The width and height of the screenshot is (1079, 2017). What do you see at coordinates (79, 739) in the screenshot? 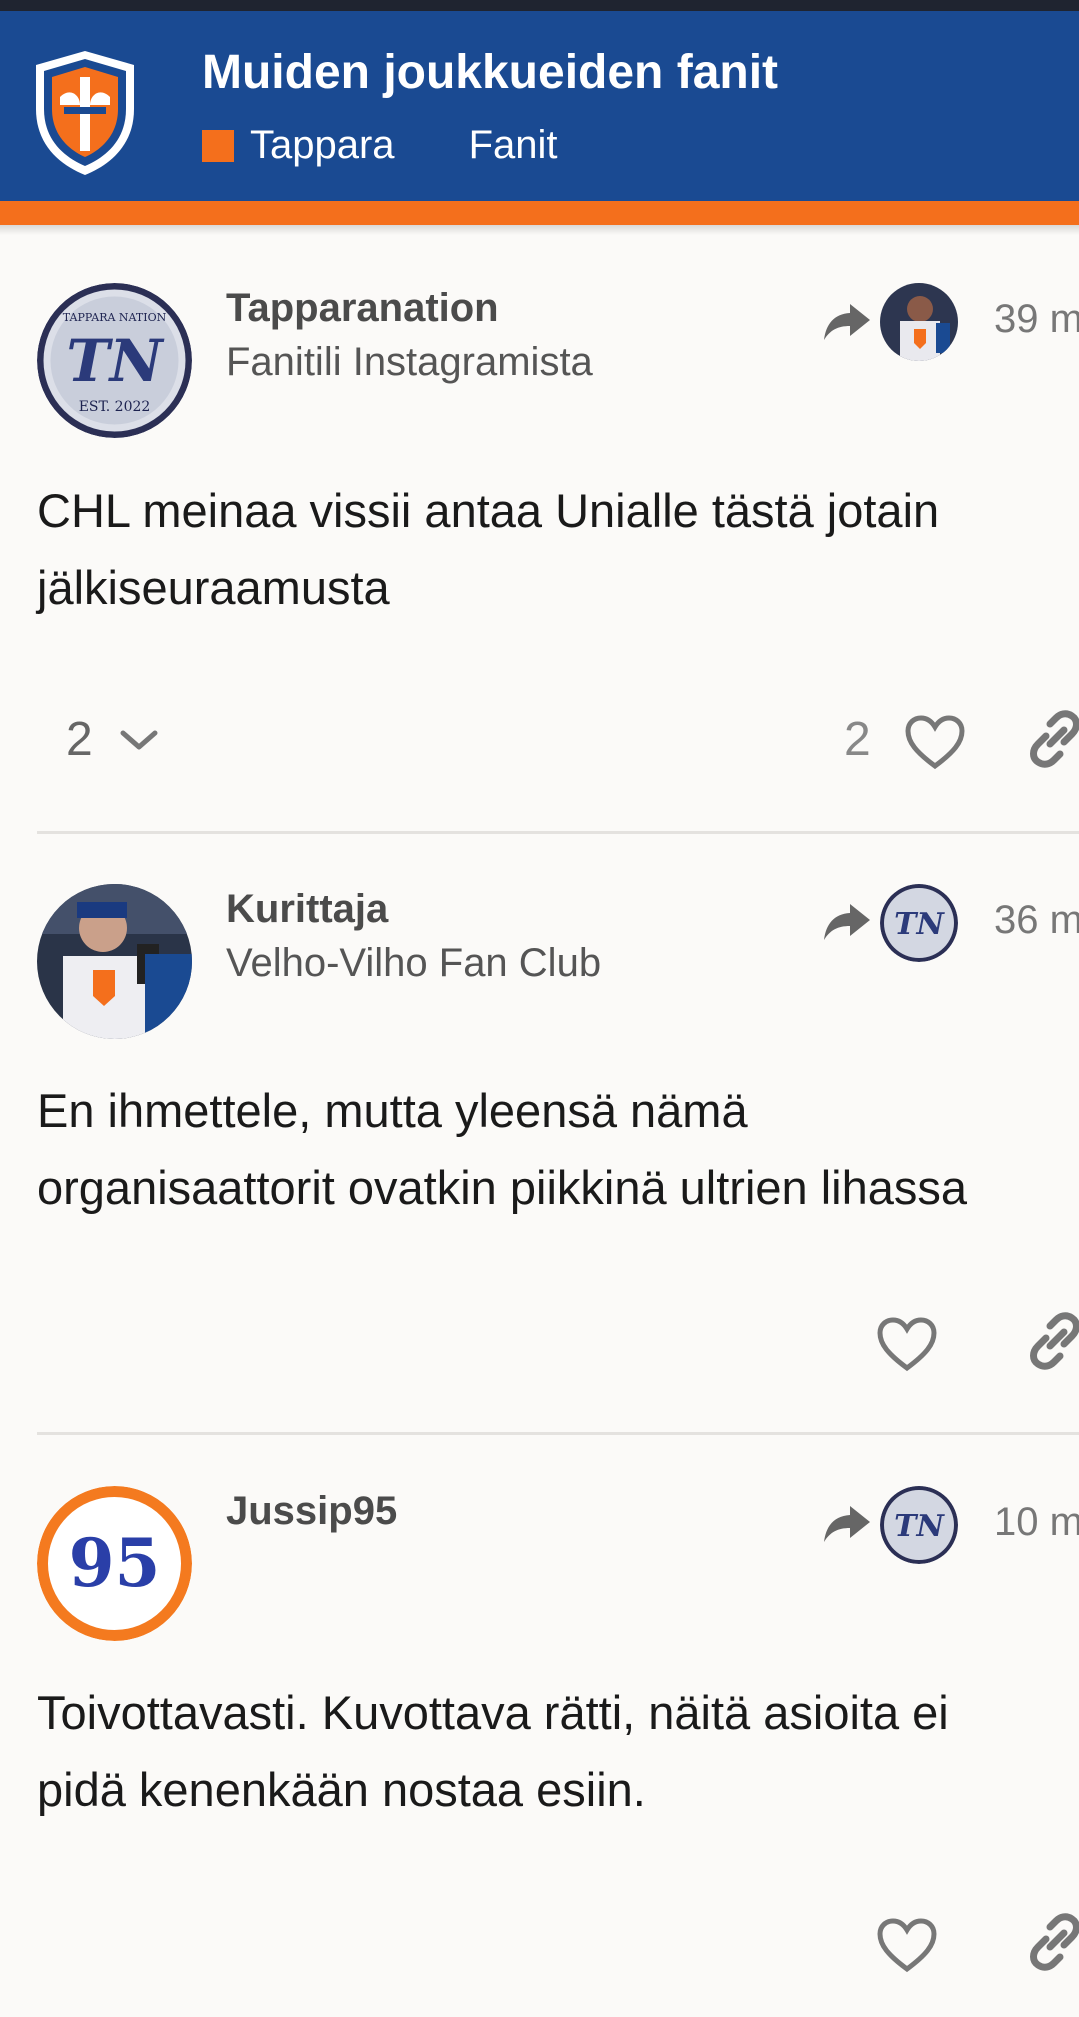
I see `replies-count: 2` at bounding box center [79, 739].